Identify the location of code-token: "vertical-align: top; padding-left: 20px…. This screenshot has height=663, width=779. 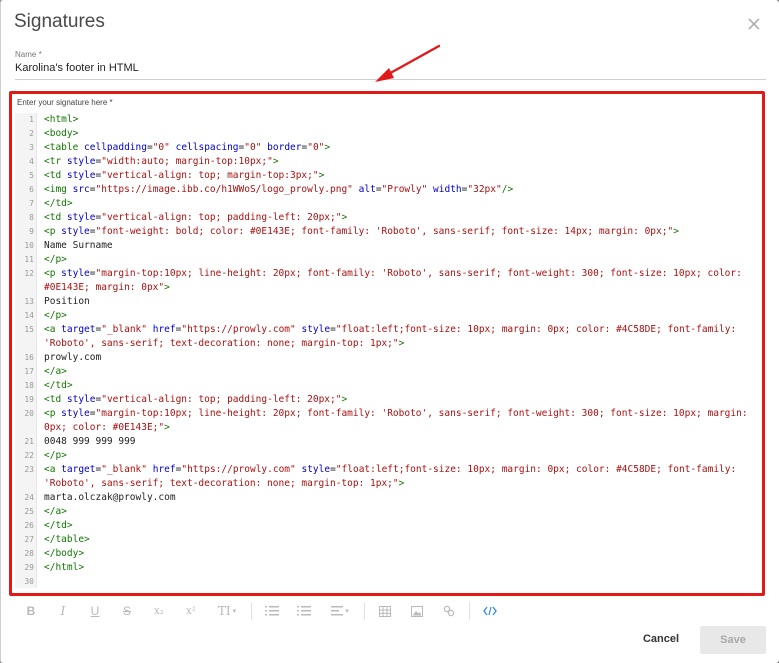
(221, 217).